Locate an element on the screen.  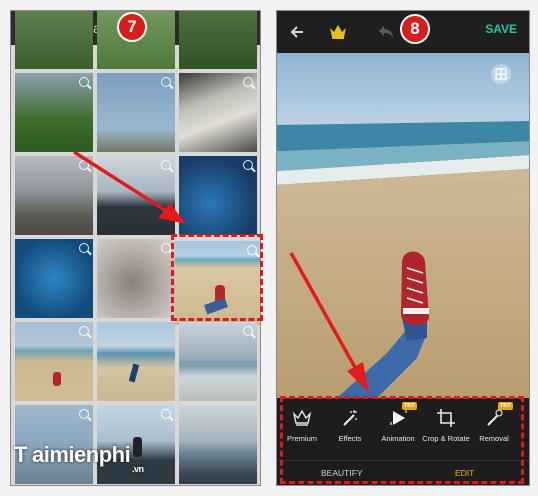
brand-tld: .vn is located at coordinates (138, 469).